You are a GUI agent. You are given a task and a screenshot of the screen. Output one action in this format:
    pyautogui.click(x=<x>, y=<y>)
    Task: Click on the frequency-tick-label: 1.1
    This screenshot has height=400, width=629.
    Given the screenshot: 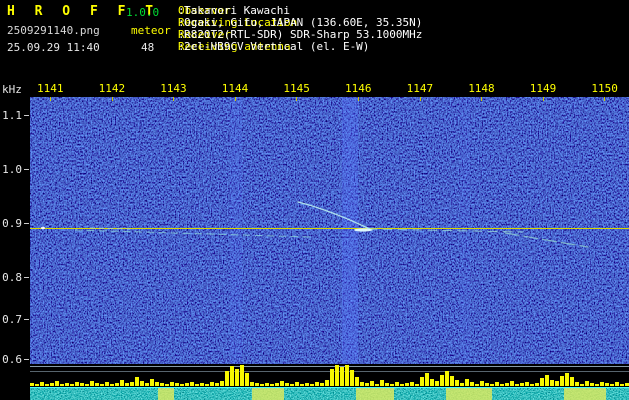 What is the action you would take?
    pyautogui.click(x=12, y=115)
    